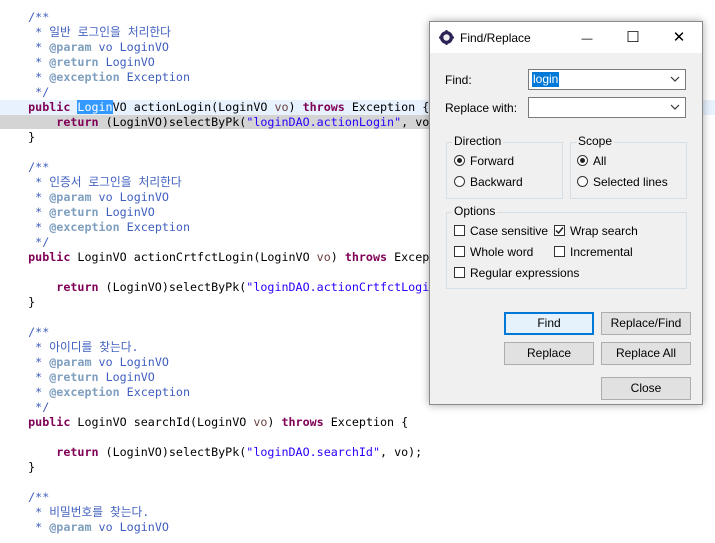 Image resolution: width=715 pixels, height=543 pixels. I want to click on replace-all-button: Replace All, so click(646, 353).